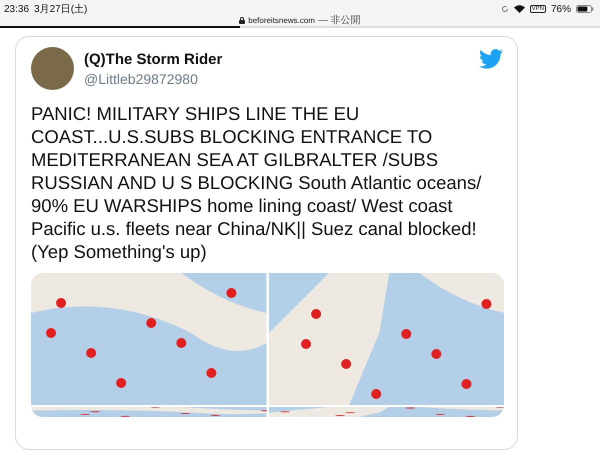  What do you see at coordinates (281, 20) in the screenshot?
I see `url-text: beforeitsnews.com` at bounding box center [281, 20].